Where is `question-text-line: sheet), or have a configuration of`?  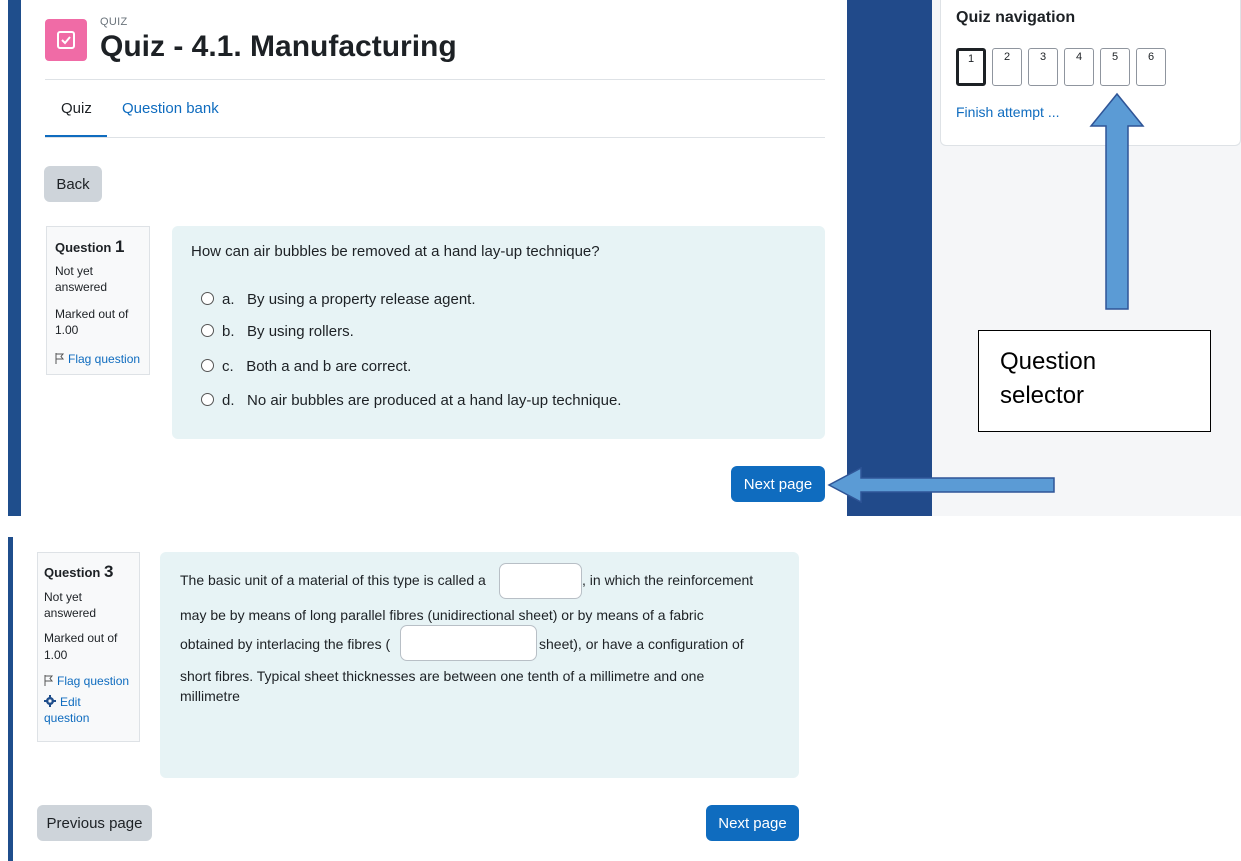
question-text-line: sheet), or have a configuration of is located at coordinates (641, 644).